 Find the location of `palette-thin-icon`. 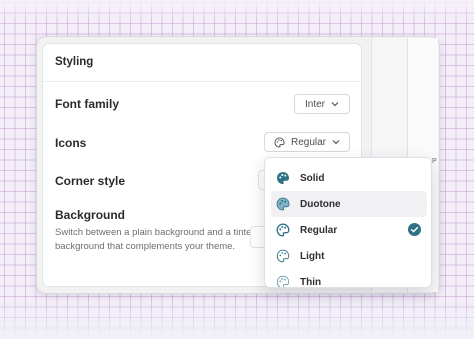

palette-thin-icon is located at coordinates (283, 281).